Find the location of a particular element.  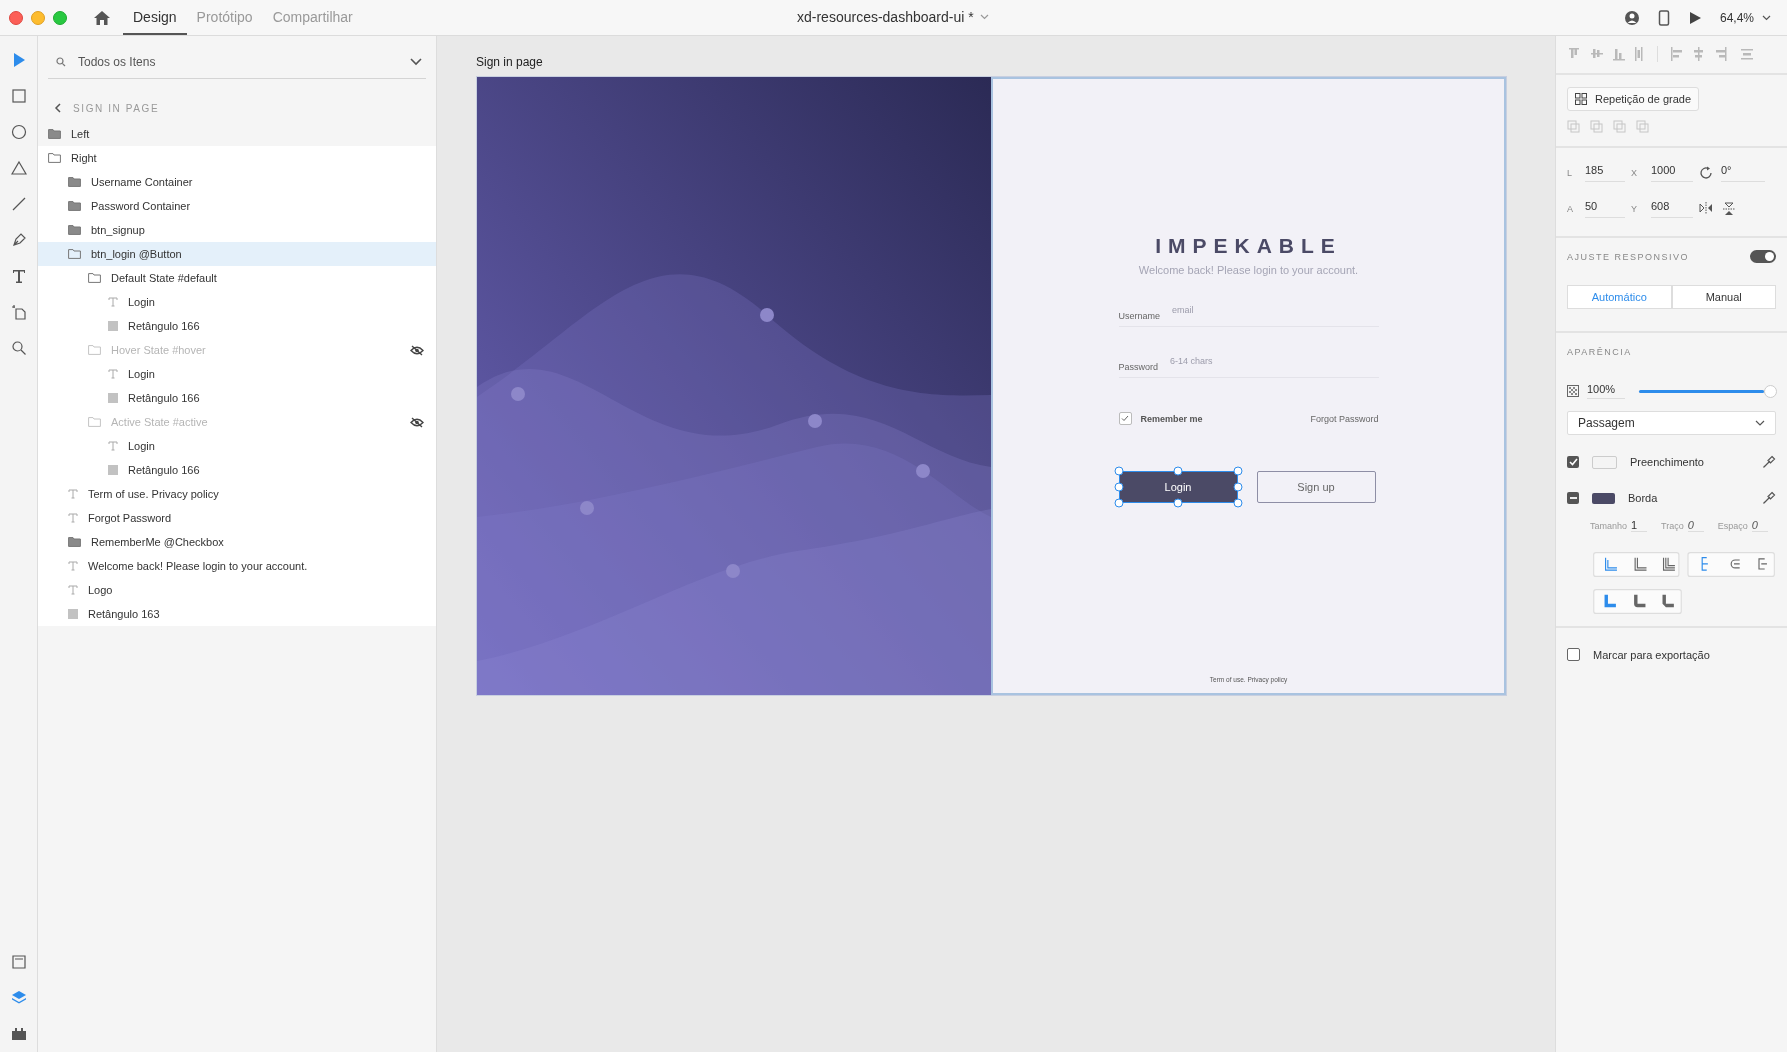

layer-name: Retângulo 166 is located at coordinates (164, 470).